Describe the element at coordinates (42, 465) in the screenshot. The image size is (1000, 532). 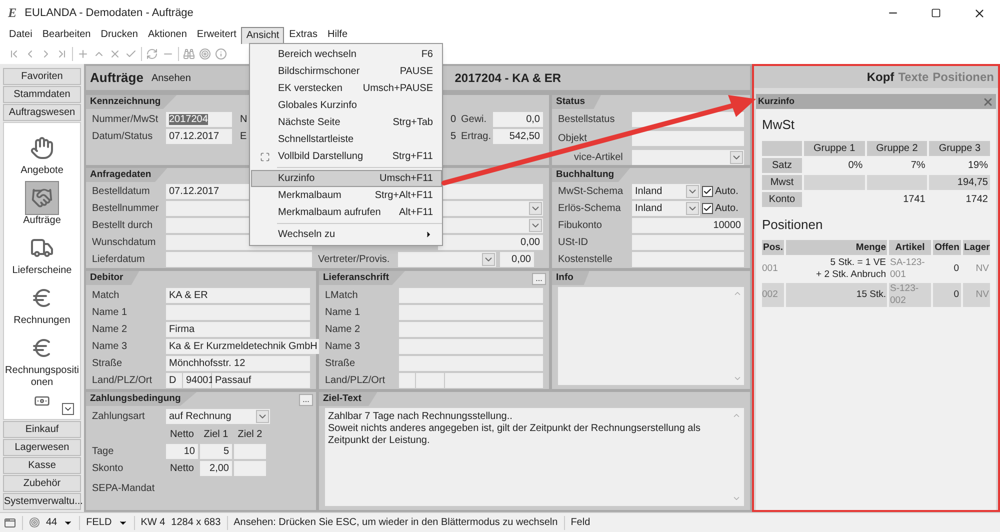
I see `sidebar-group-button: Kasse` at that location.